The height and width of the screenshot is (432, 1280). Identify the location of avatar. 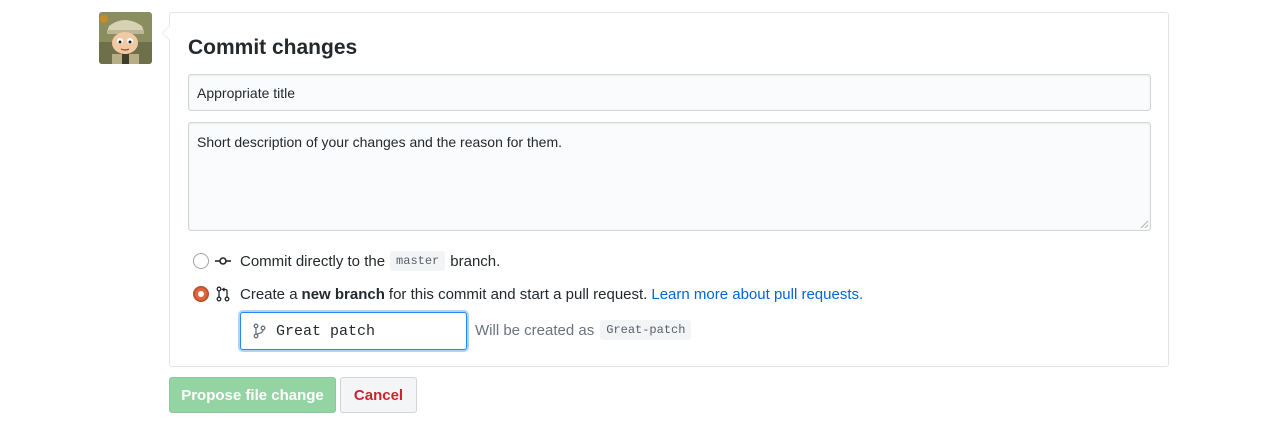
(125, 38).